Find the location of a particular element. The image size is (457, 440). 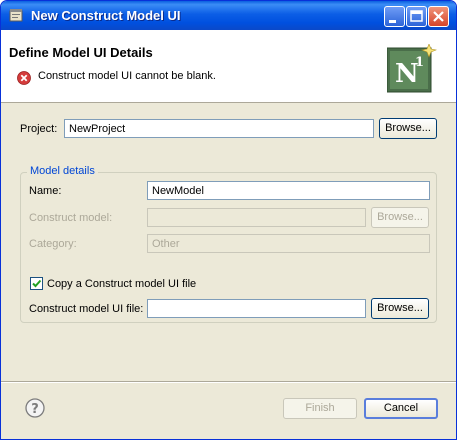

maximize-button is located at coordinates (416, 16).